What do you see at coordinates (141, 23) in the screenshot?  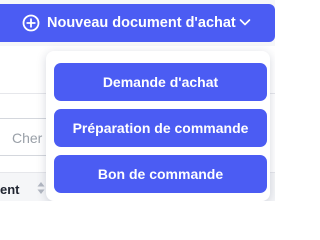 I see `new-purchase-document-label: Nouveau document d'achat` at bounding box center [141, 23].